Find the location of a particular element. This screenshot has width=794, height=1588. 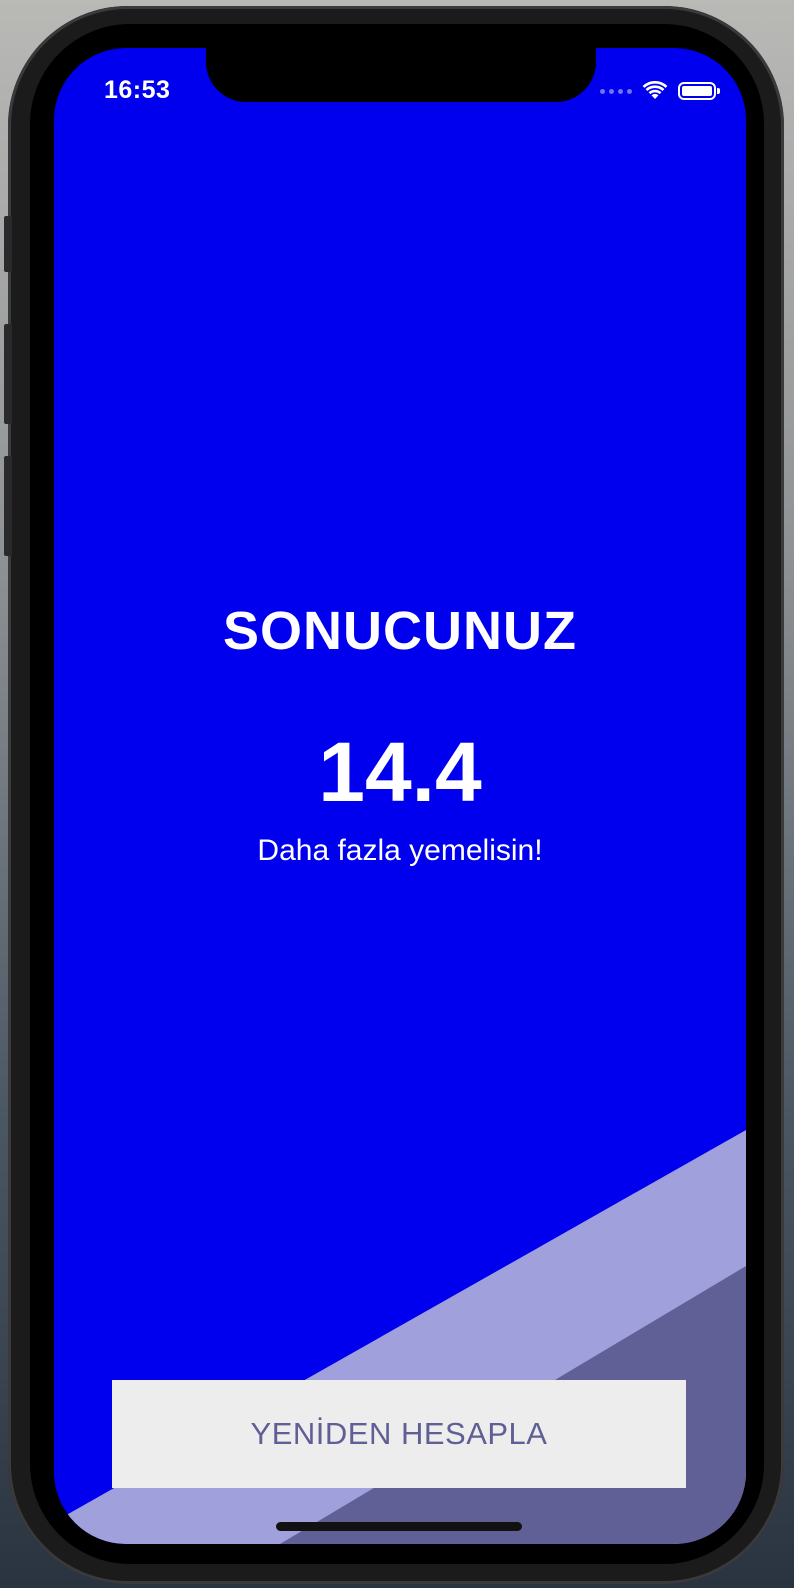

wifi-icon is located at coordinates (655, 90).